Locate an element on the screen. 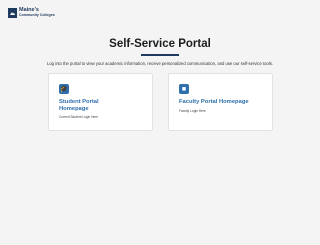 The height and width of the screenshot is (245, 320). student-portal-title: Student Portal Homepage is located at coordinates (94, 105).